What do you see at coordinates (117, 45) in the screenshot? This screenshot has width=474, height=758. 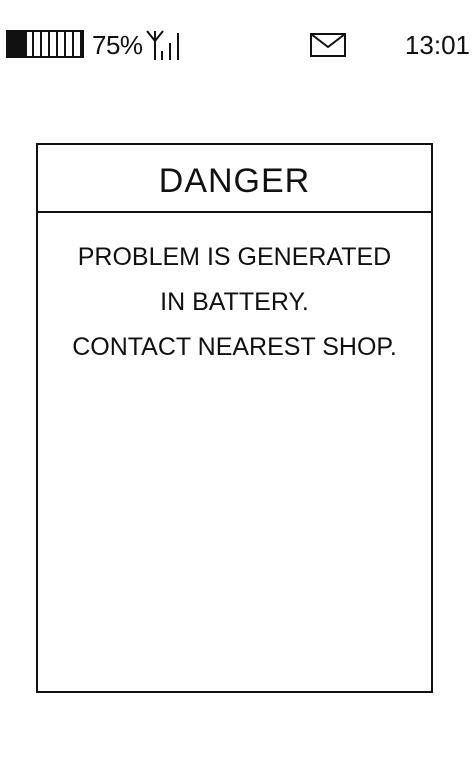 I see `battery-percent: 75%` at bounding box center [117, 45].